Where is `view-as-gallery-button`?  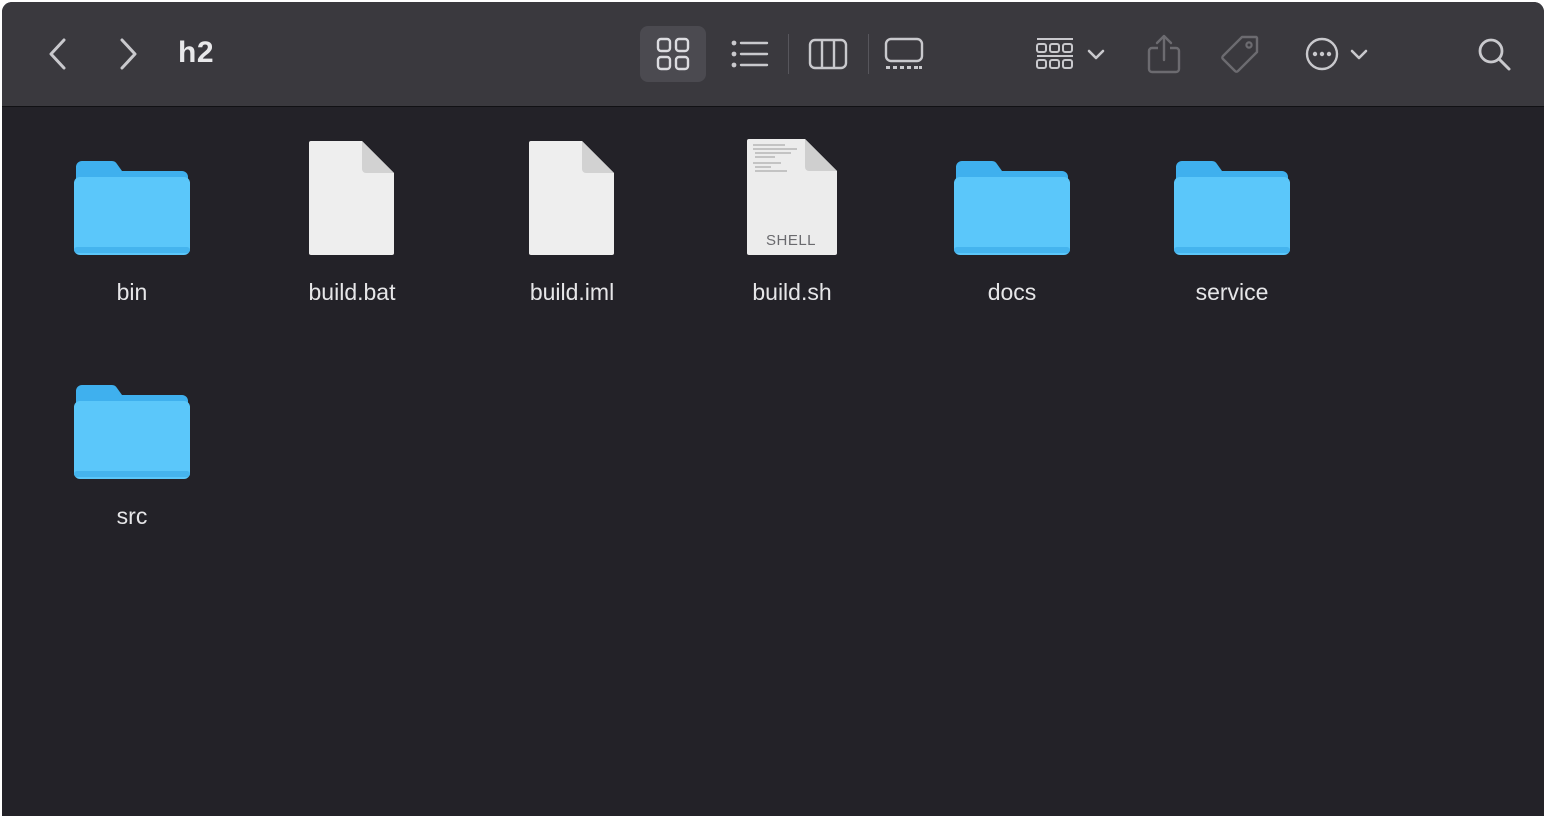 view-as-gallery-button is located at coordinates (904, 54).